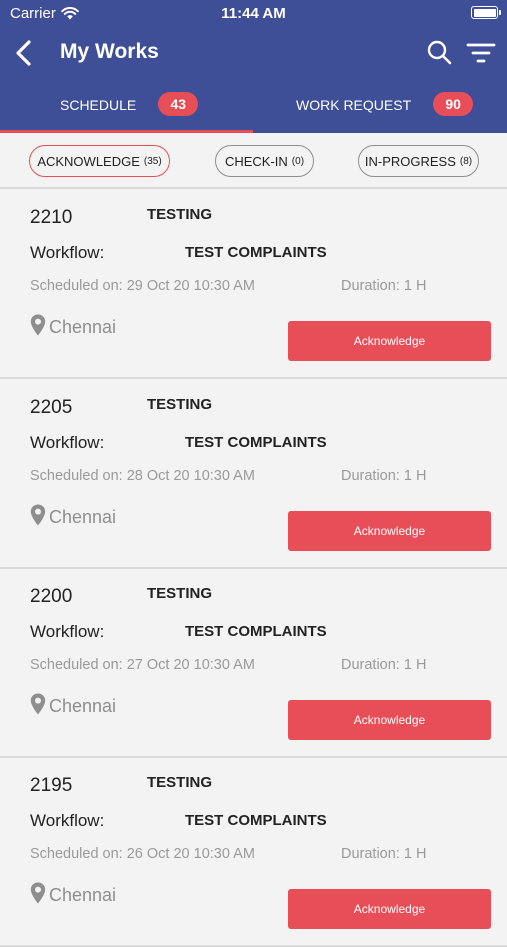 Image resolution: width=507 pixels, height=947 pixels. What do you see at coordinates (486, 12) in the screenshot?
I see `battery-icon` at bounding box center [486, 12].